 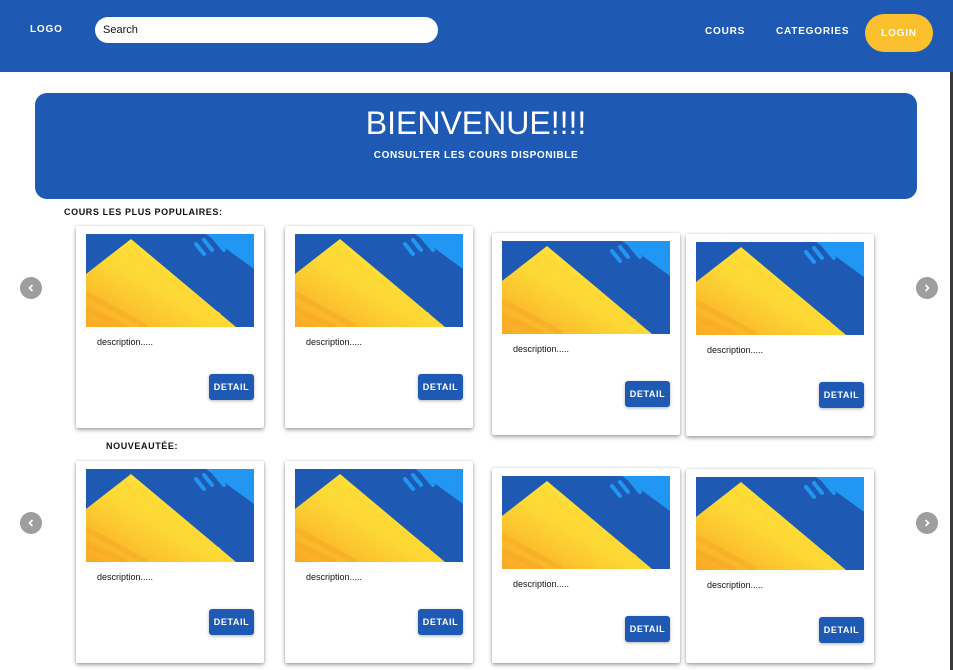 What do you see at coordinates (266, 30) in the screenshot?
I see `search-input` at bounding box center [266, 30].